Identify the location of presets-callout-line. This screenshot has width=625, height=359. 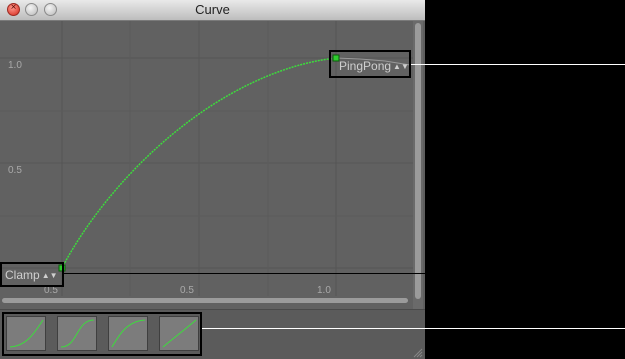
(413, 328).